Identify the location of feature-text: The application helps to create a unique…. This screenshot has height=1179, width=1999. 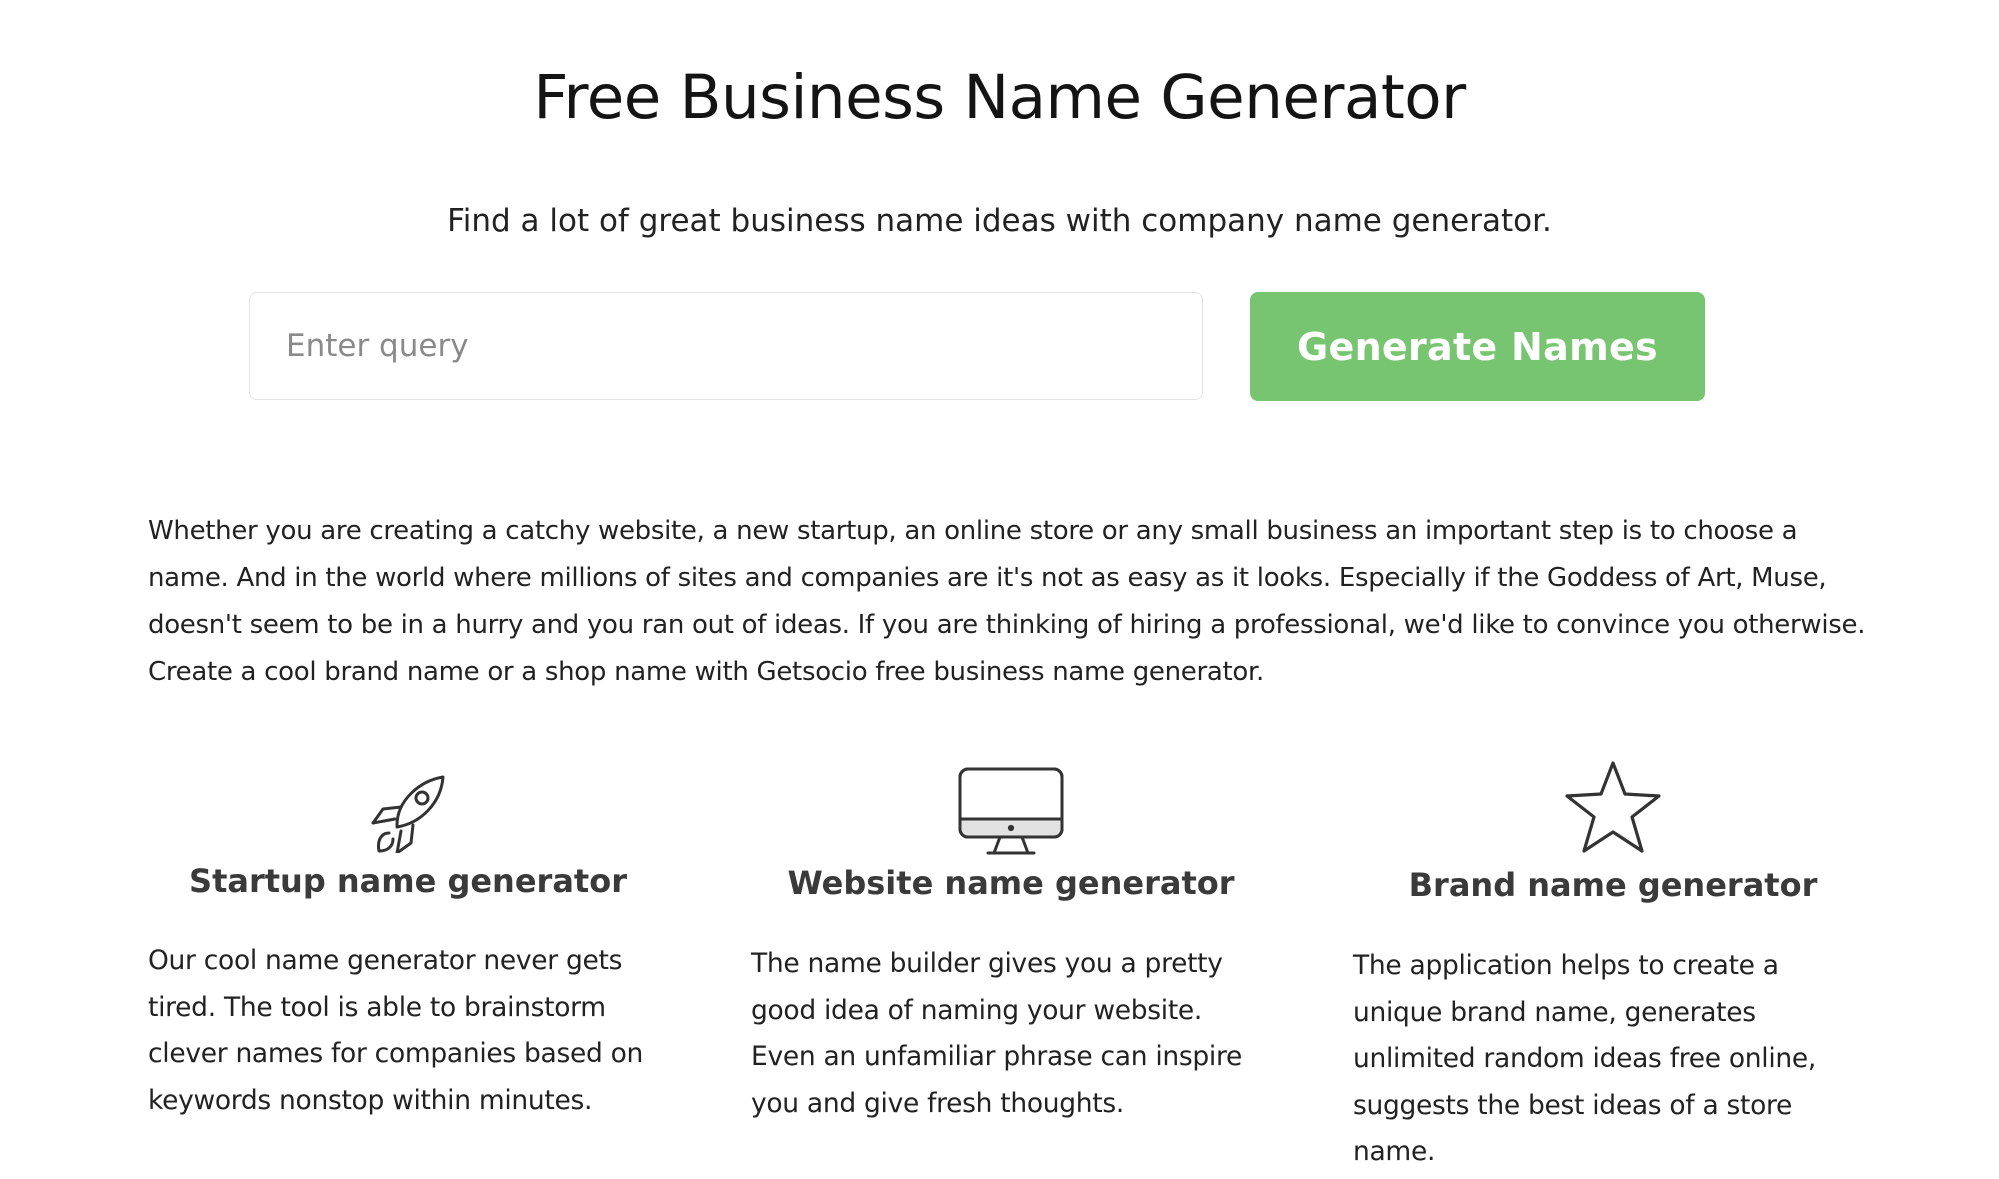
(1585, 1058).